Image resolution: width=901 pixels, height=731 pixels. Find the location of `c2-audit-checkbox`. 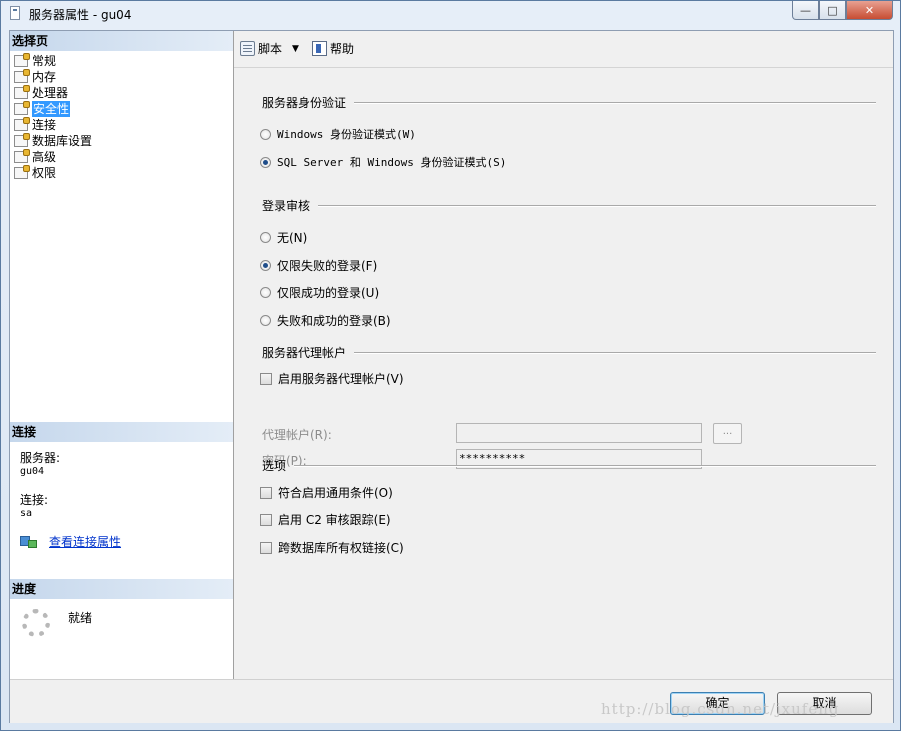

c2-audit-checkbox is located at coordinates (266, 519).